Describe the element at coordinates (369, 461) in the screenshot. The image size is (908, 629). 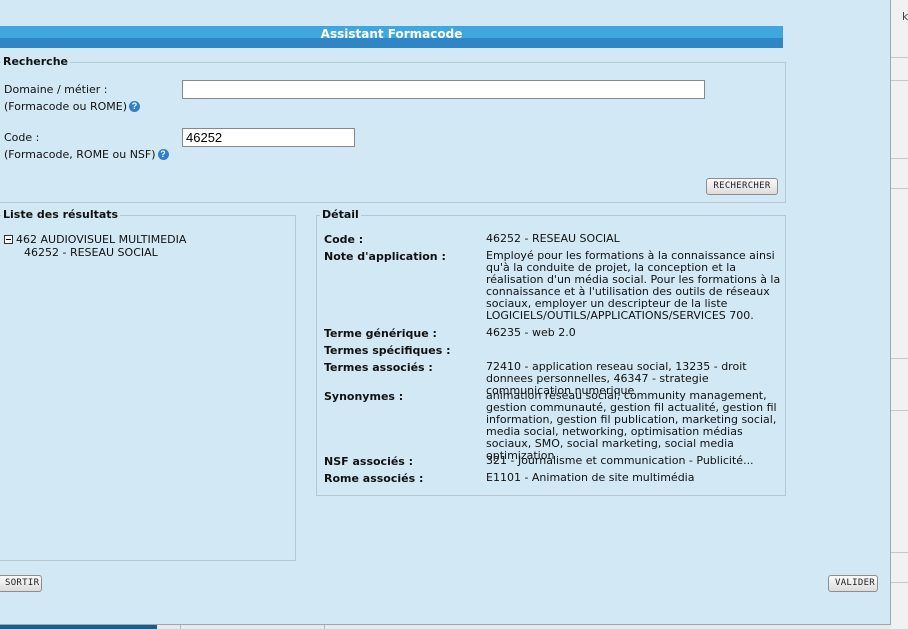
I see `detail-label-nsf: NSF associés :` at that location.